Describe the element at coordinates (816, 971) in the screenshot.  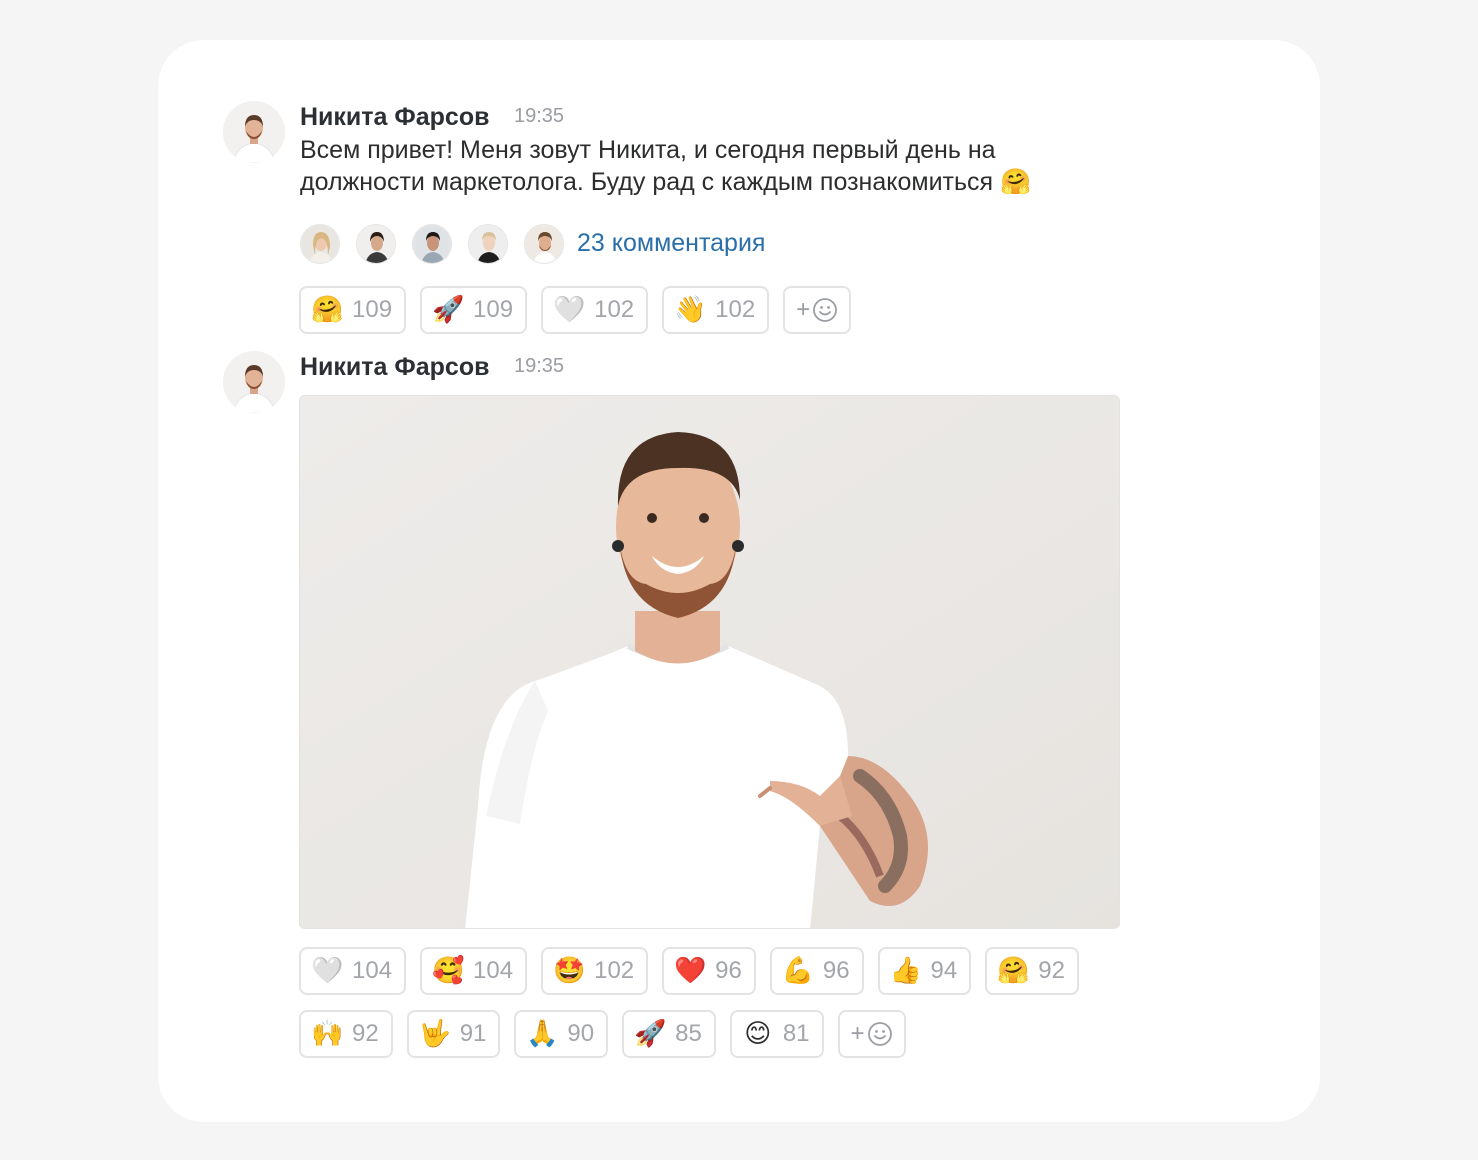
I see `reaction-button: 💪 96` at that location.